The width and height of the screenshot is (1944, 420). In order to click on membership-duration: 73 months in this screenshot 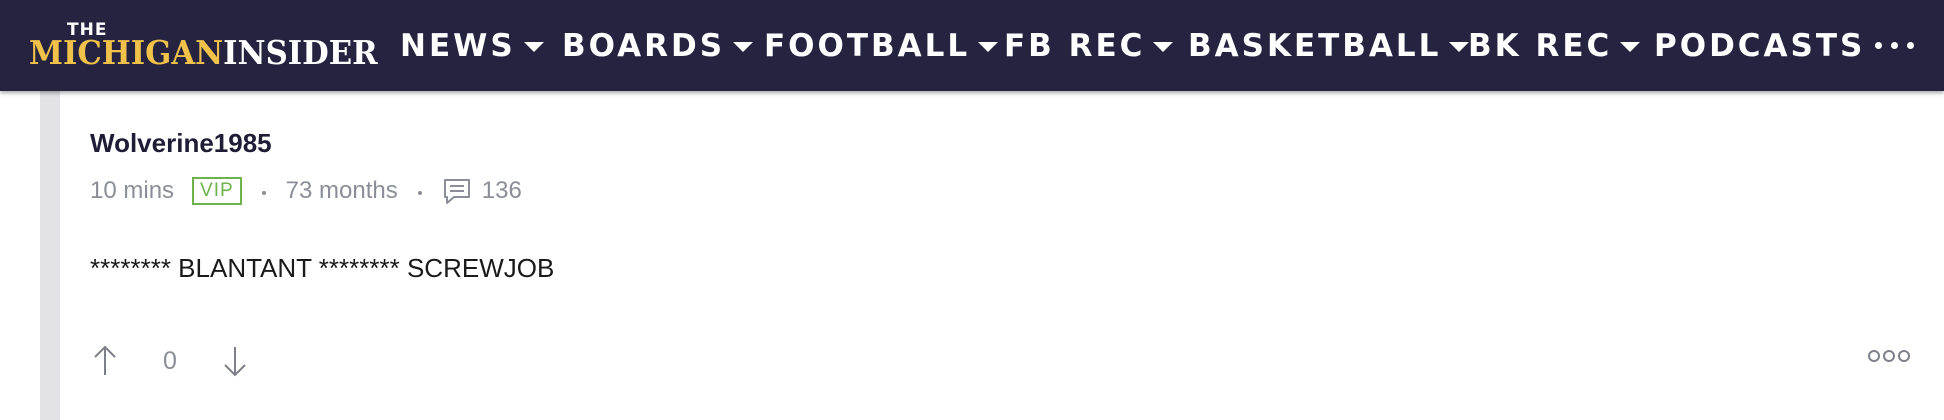, I will do `click(341, 190)`.